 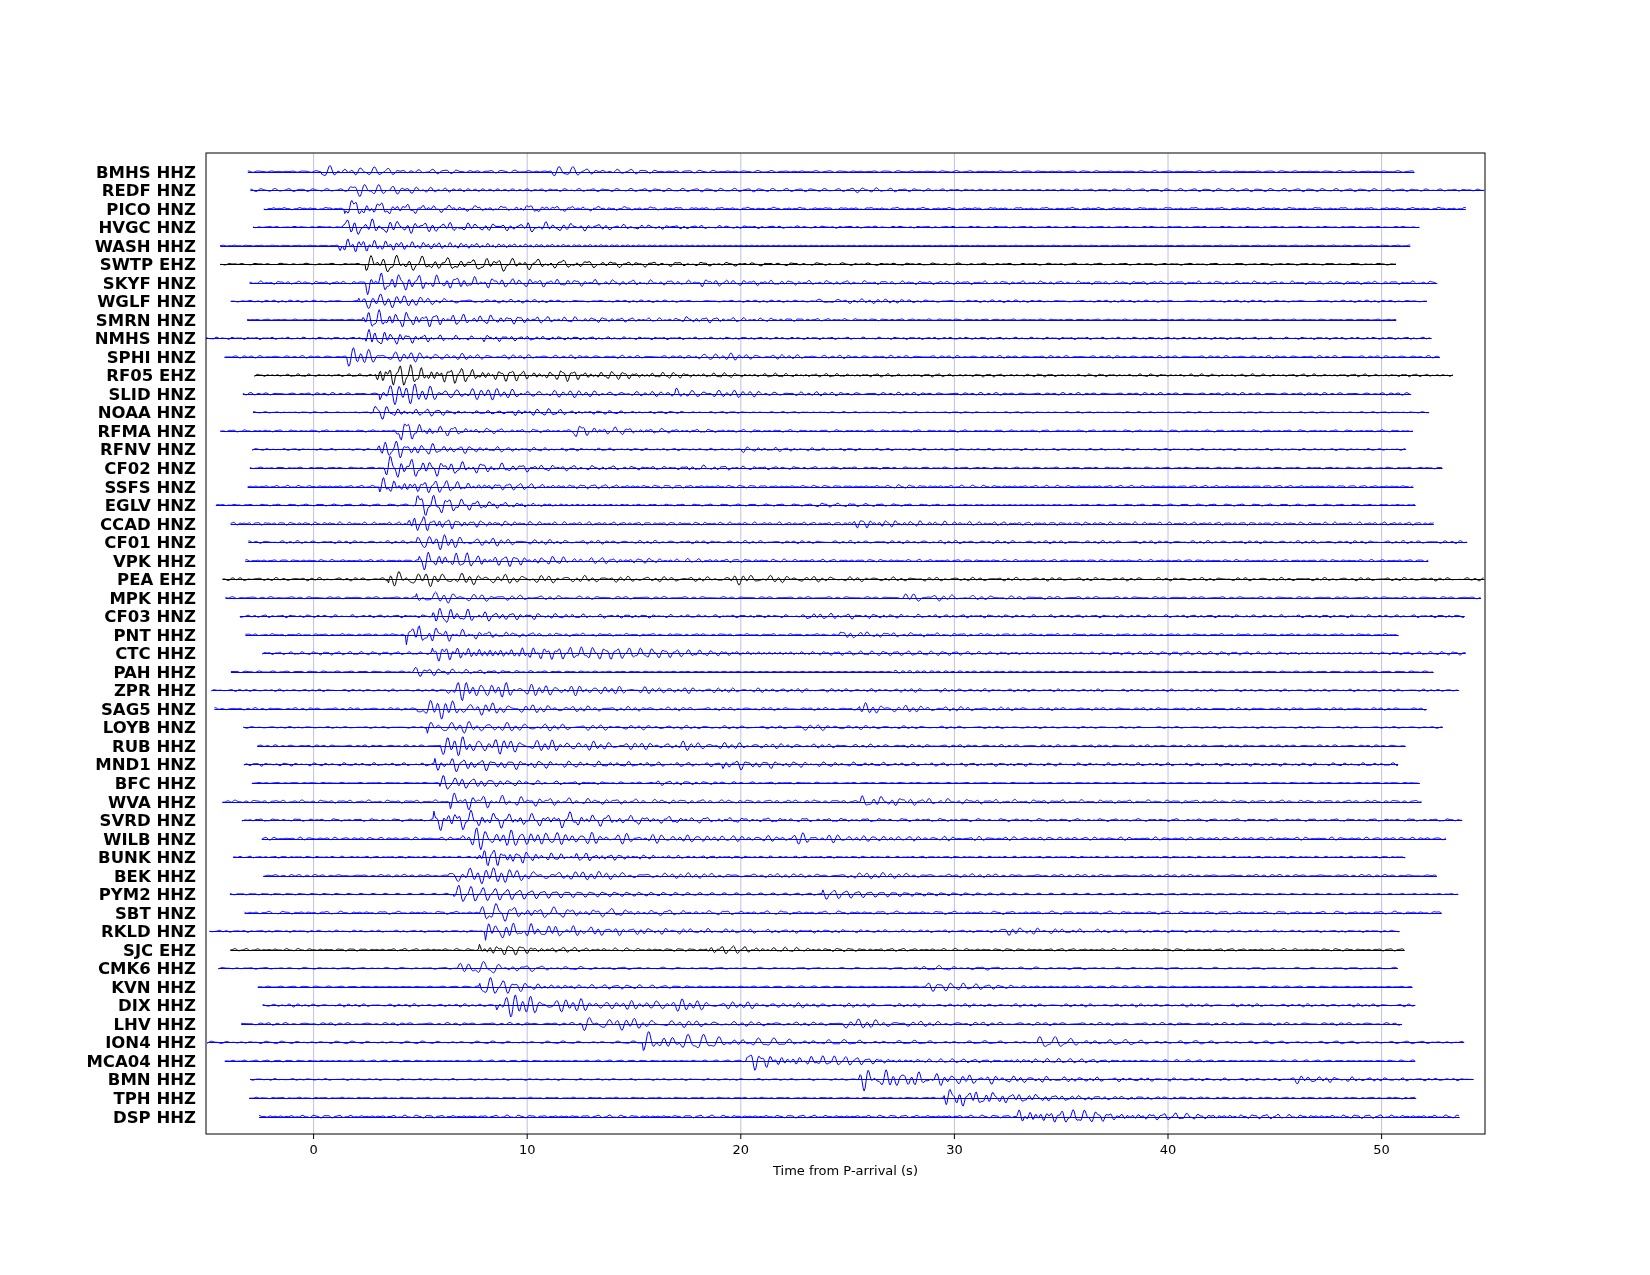 What do you see at coordinates (151, 376) in the screenshot?
I see `trace-label: RF05 EHZ` at bounding box center [151, 376].